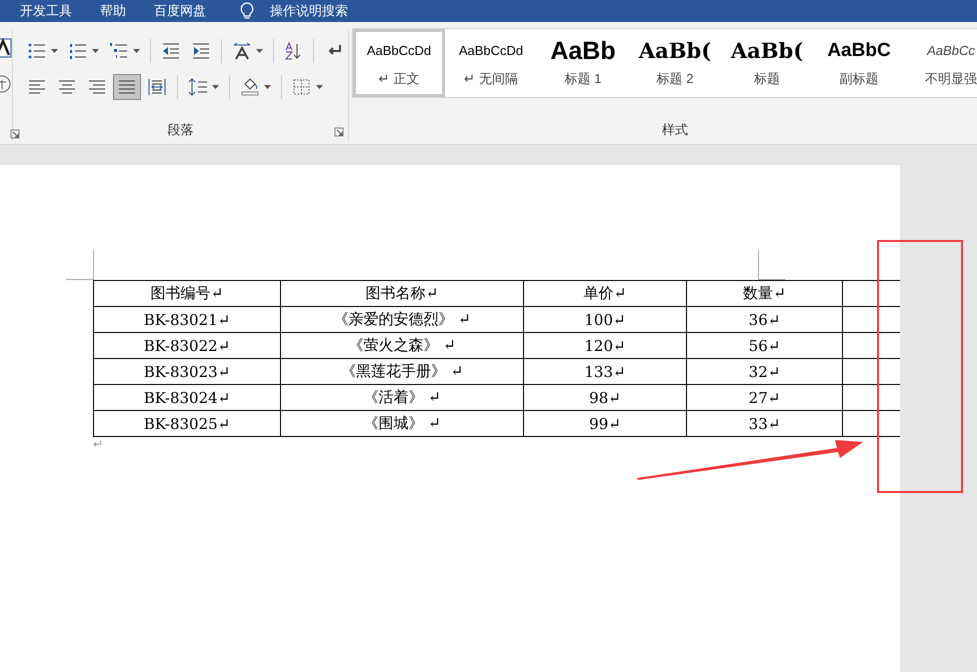 The width and height of the screenshot is (977, 672). What do you see at coordinates (764, 319) in the screenshot?
I see `table-cell: 36↵` at bounding box center [764, 319].